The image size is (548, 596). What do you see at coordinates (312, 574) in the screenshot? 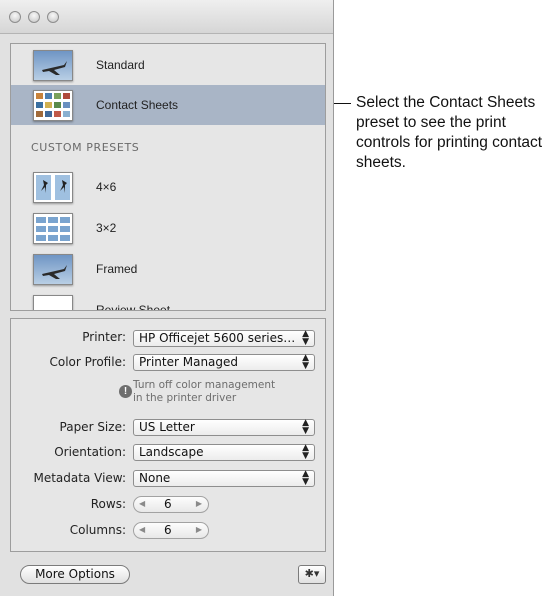
I see `gear-icon: ✱▾` at bounding box center [312, 574].